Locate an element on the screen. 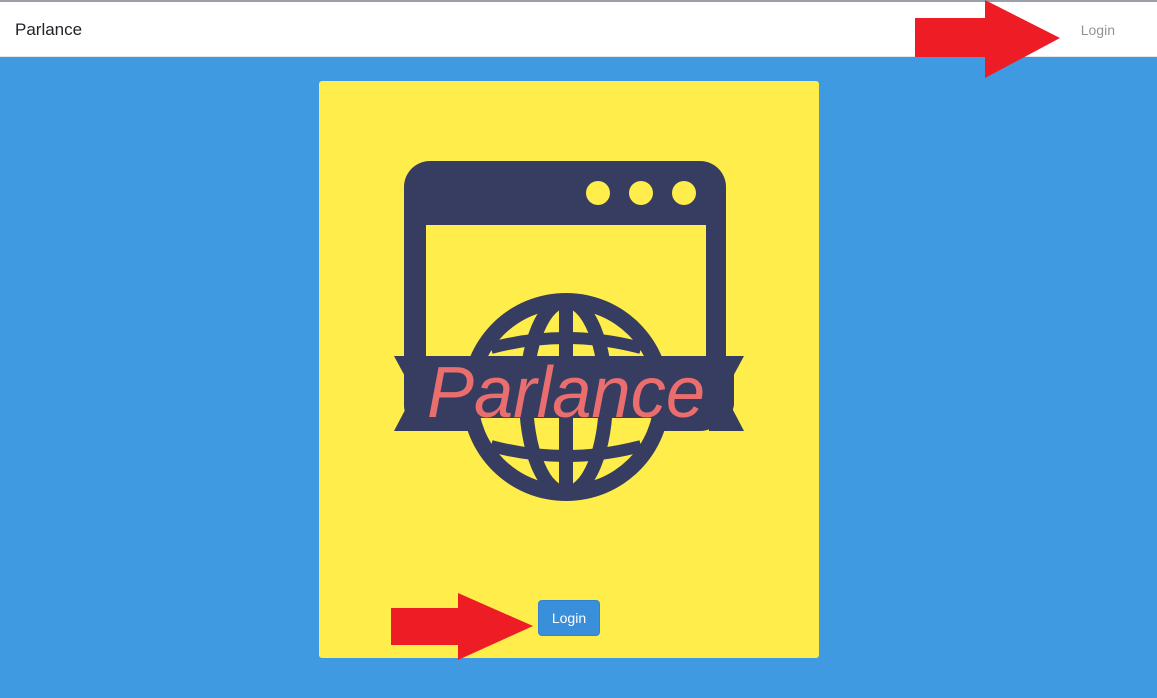  parlance-logo: Parlance is located at coordinates (569, 331).